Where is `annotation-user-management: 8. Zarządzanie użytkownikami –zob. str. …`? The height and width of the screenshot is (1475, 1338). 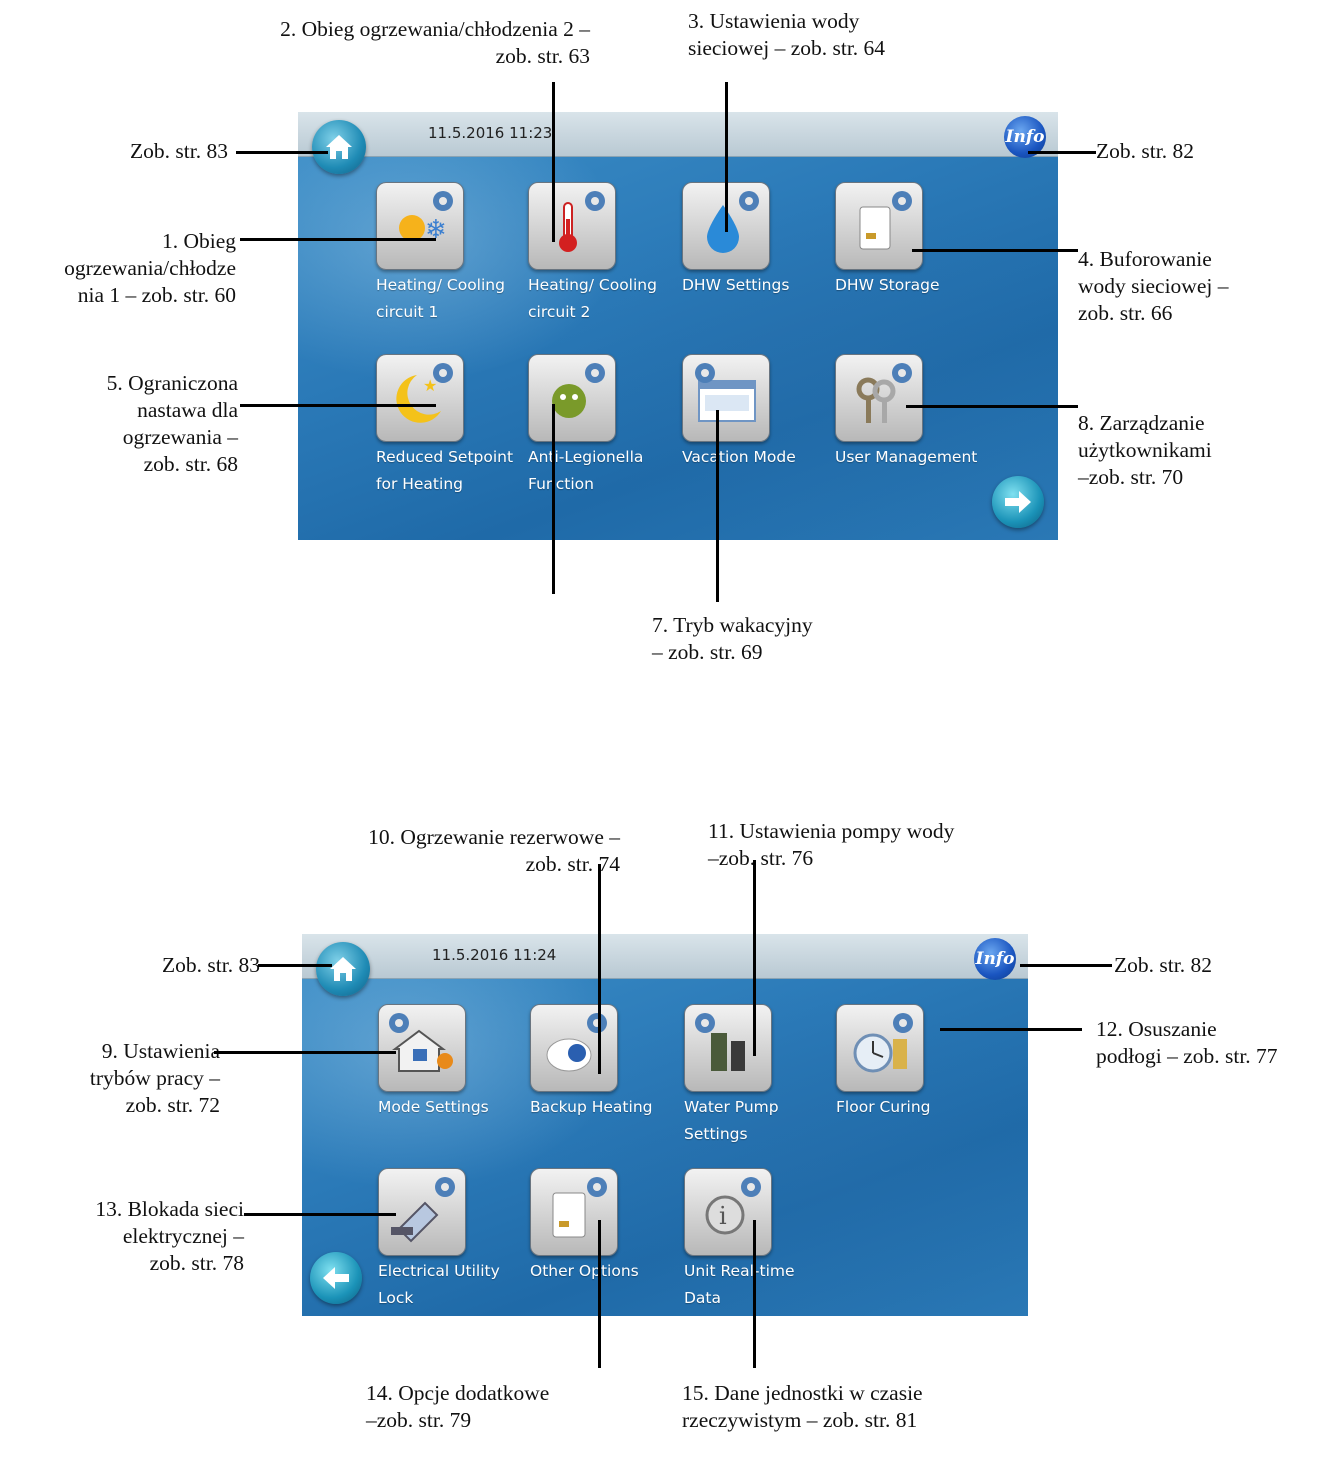 annotation-user-management: 8. Zarządzanie użytkownikami –zob. str. … is located at coordinates (1145, 450).